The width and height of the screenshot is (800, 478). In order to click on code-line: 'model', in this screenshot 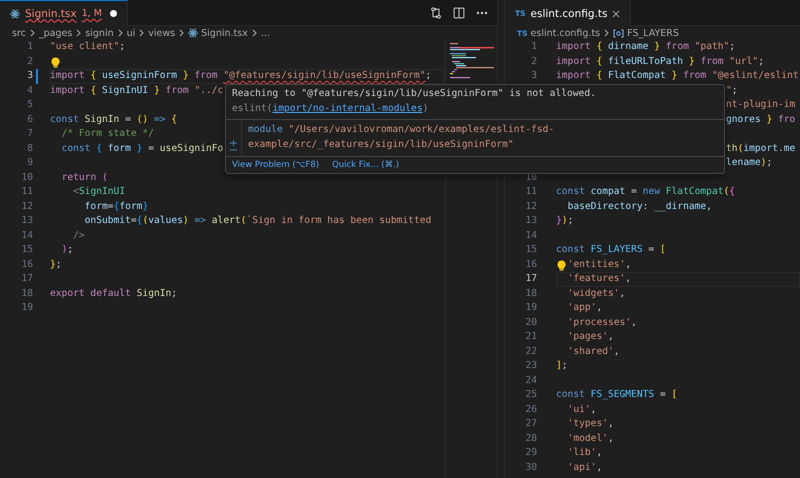, I will do `click(591, 438)`.